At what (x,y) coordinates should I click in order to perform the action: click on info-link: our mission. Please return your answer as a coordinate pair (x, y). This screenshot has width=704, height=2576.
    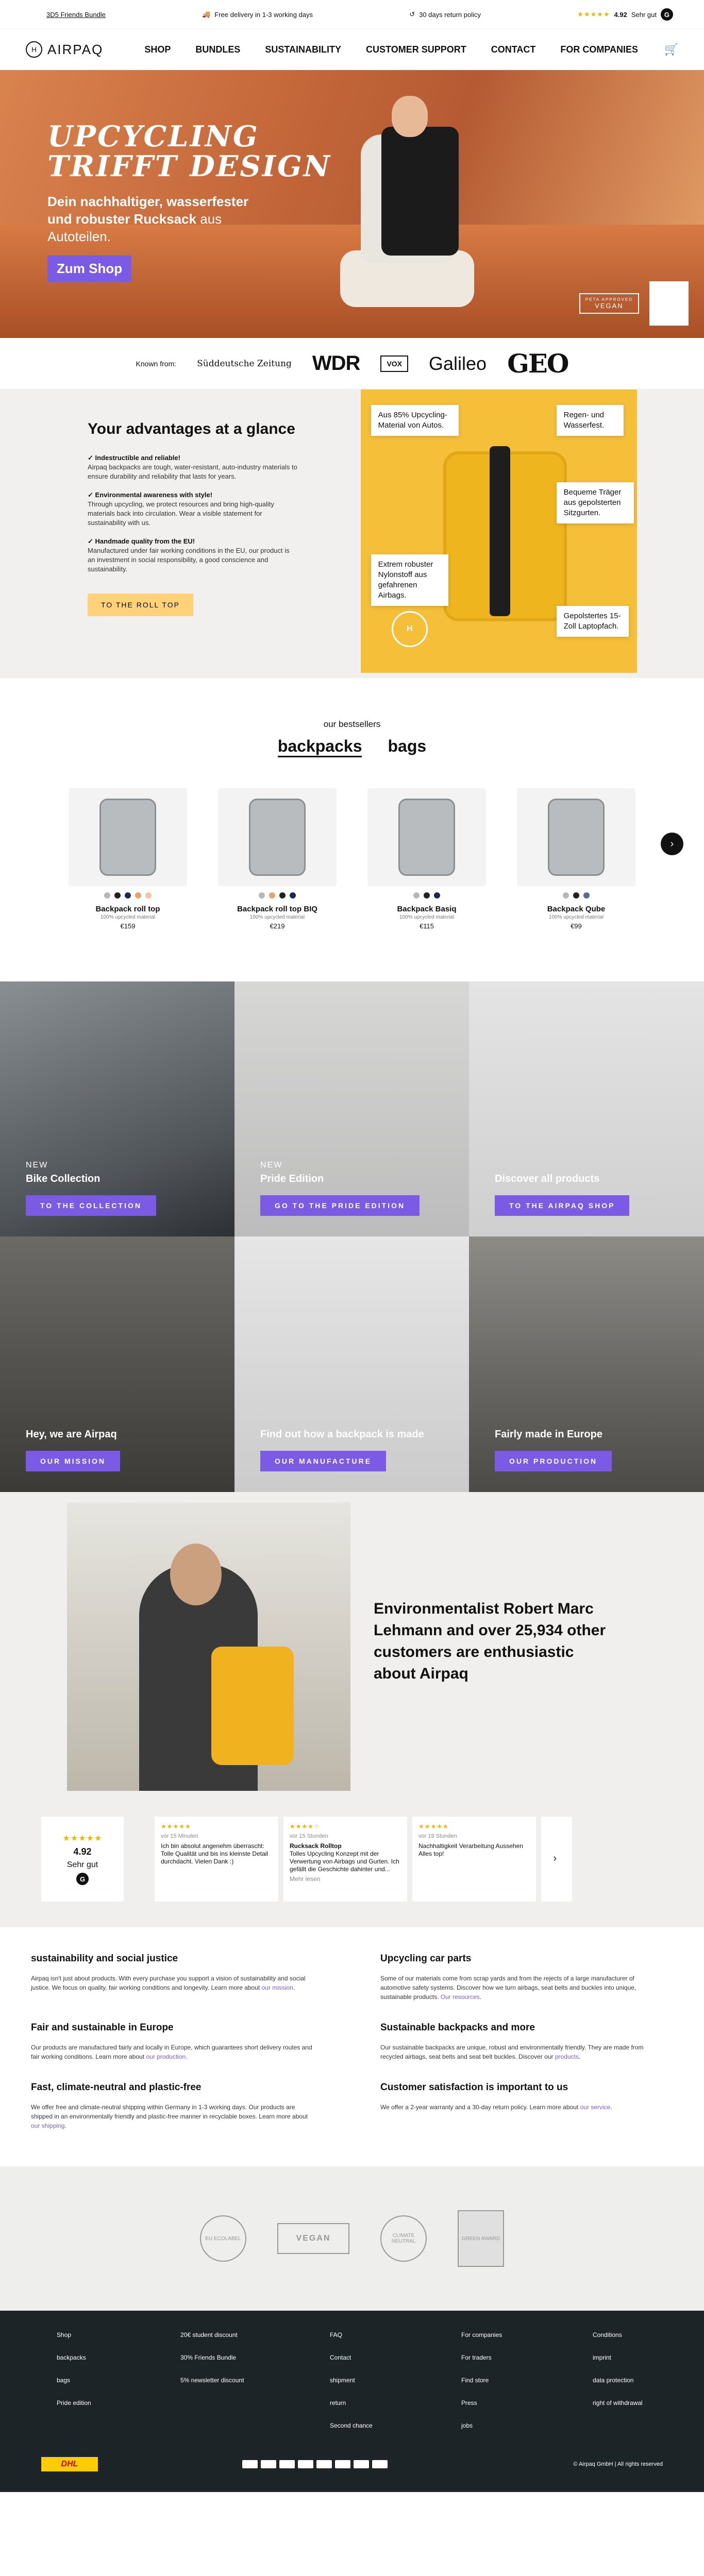
    Looking at the image, I should click on (277, 1987).